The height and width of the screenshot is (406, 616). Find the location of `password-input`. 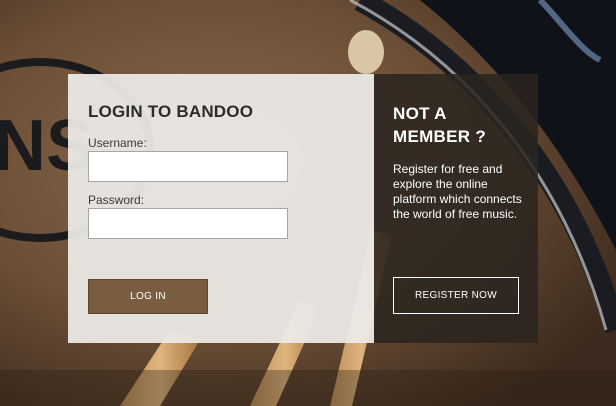

password-input is located at coordinates (188, 223).